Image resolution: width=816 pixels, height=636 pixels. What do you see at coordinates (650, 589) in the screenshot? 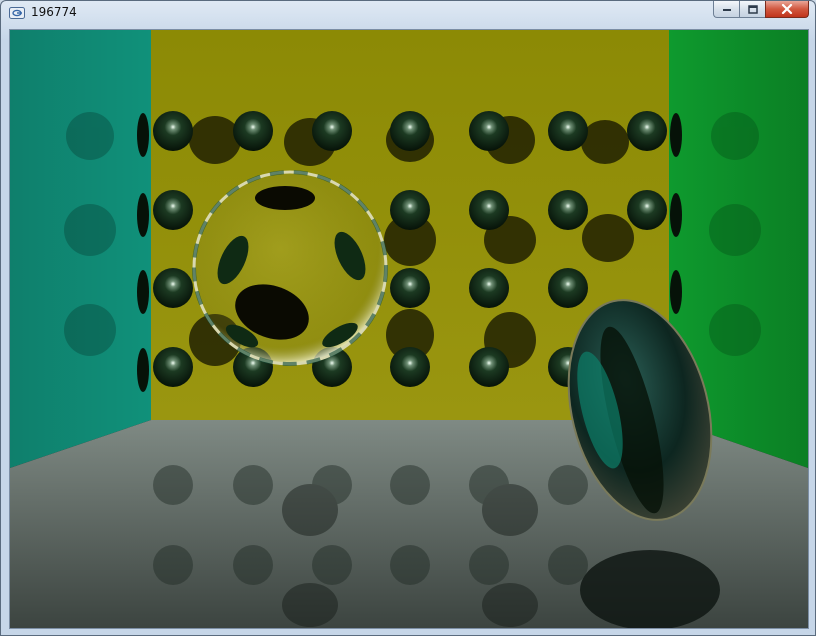
I see `ellipsoid-reflection` at bounding box center [650, 589].